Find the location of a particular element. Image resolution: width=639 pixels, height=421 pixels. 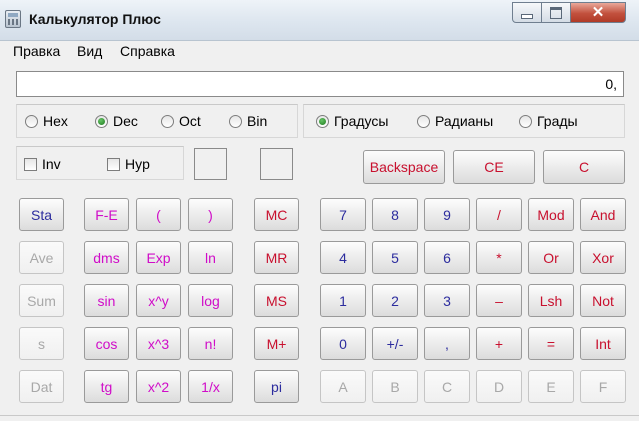

x-cube-button: x^3 is located at coordinates (158, 343).